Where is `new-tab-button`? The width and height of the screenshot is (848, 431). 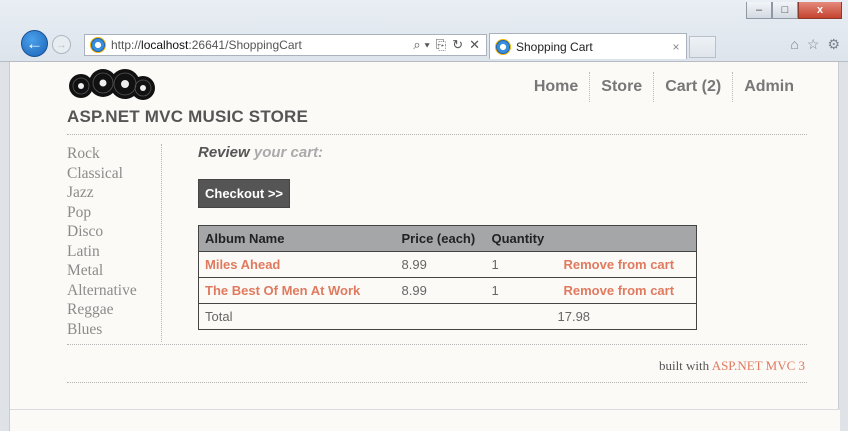
new-tab-button is located at coordinates (702, 47).